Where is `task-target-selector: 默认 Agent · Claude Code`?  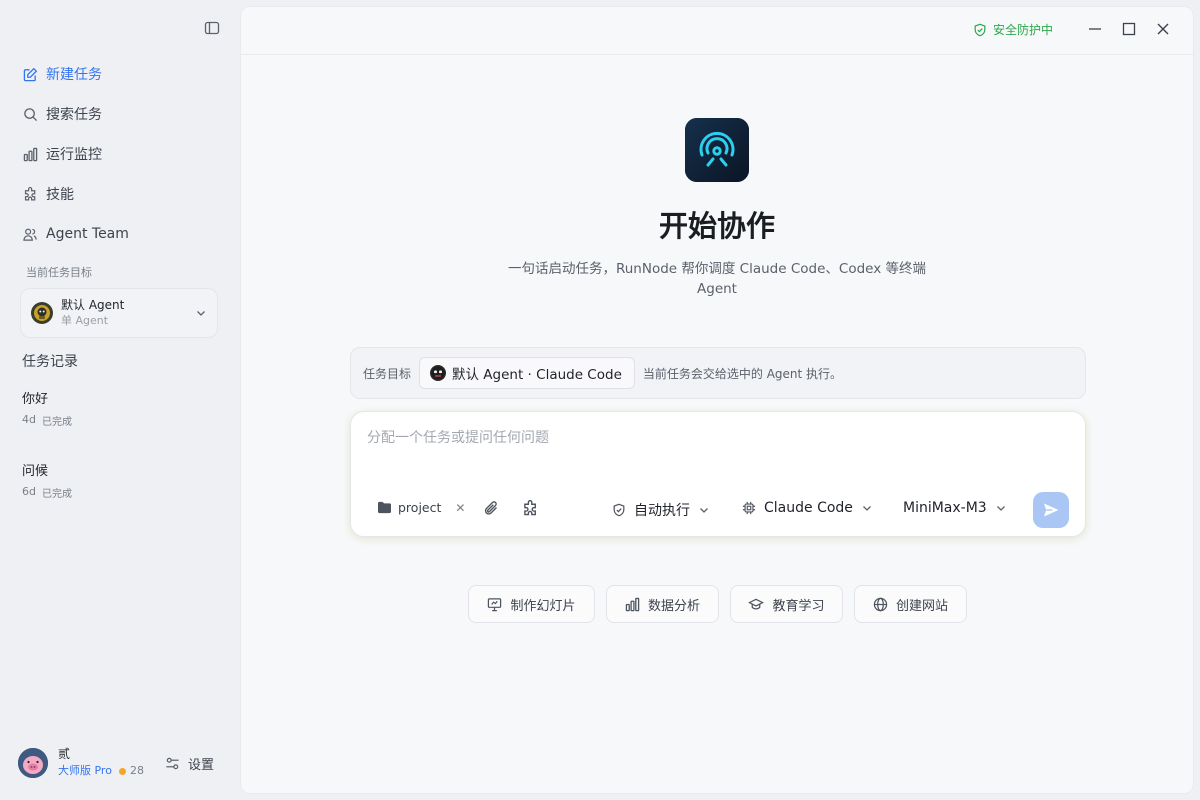
task-target-selector: 默认 Agent · Claude Code is located at coordinates (527, 373).